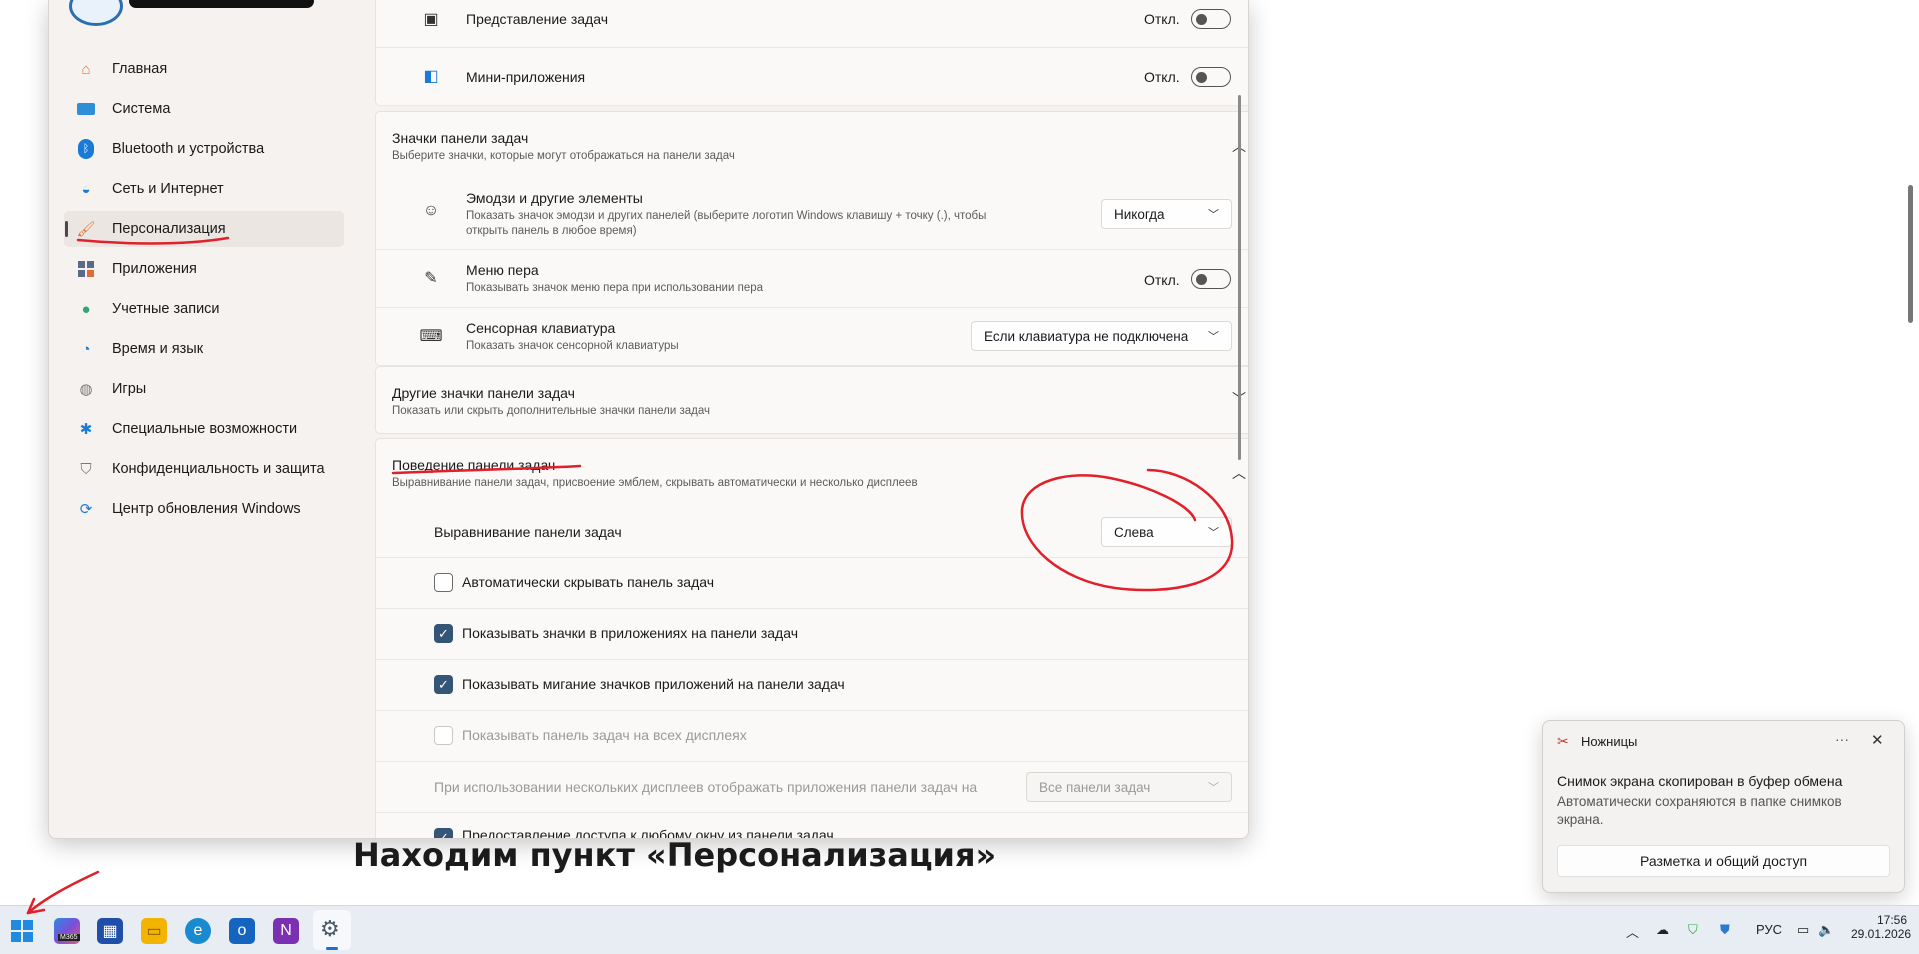 The width and height of the screenshot is (1919, 954). What do you see at coordinates (86, 429) in the screenshot?
I see `accessibility-icon: ✱` at bounding box center [86, 429].